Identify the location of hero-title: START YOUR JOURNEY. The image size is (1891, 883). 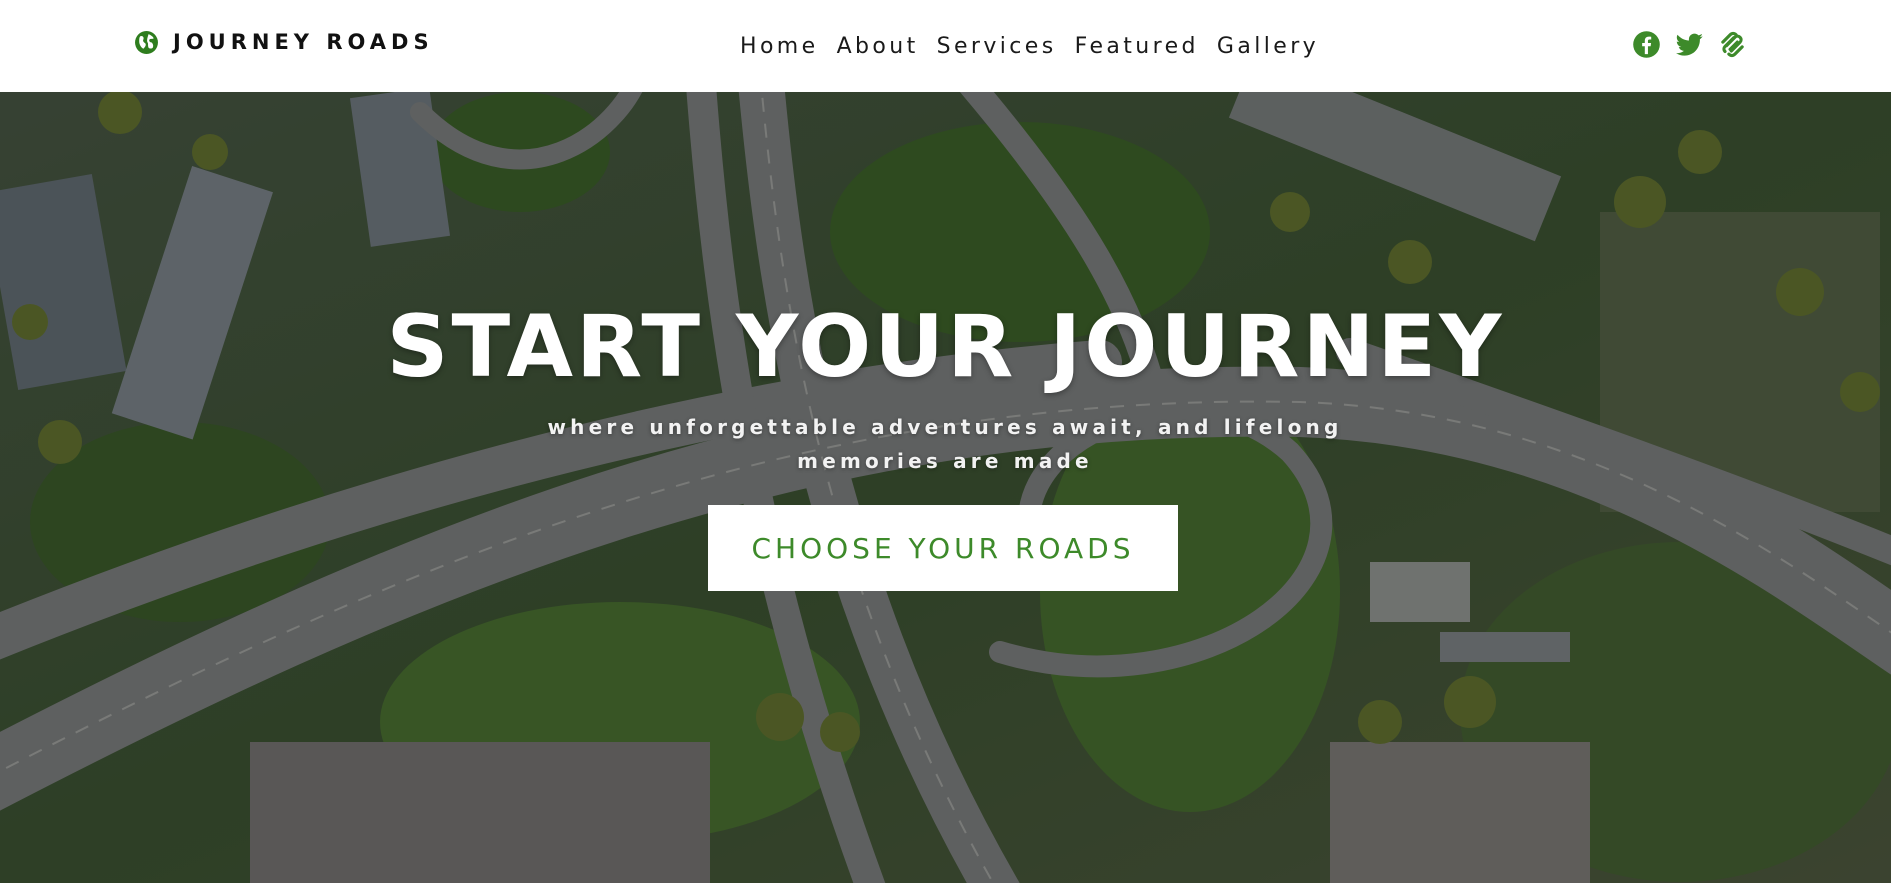
(945, 347).